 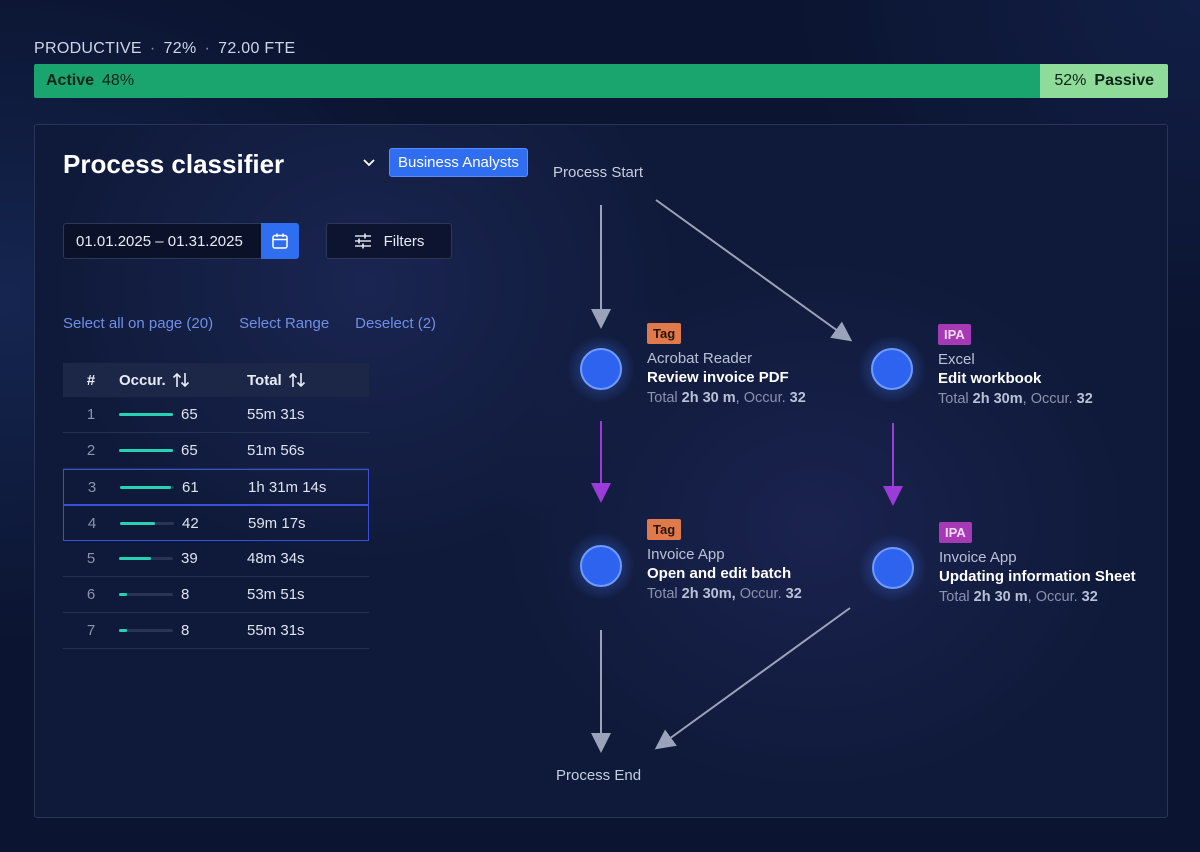 What do you see at coordinates (1124, 80) in the screenshot?
I see `passive-label: Passive` at bounding box center [1124, 80].